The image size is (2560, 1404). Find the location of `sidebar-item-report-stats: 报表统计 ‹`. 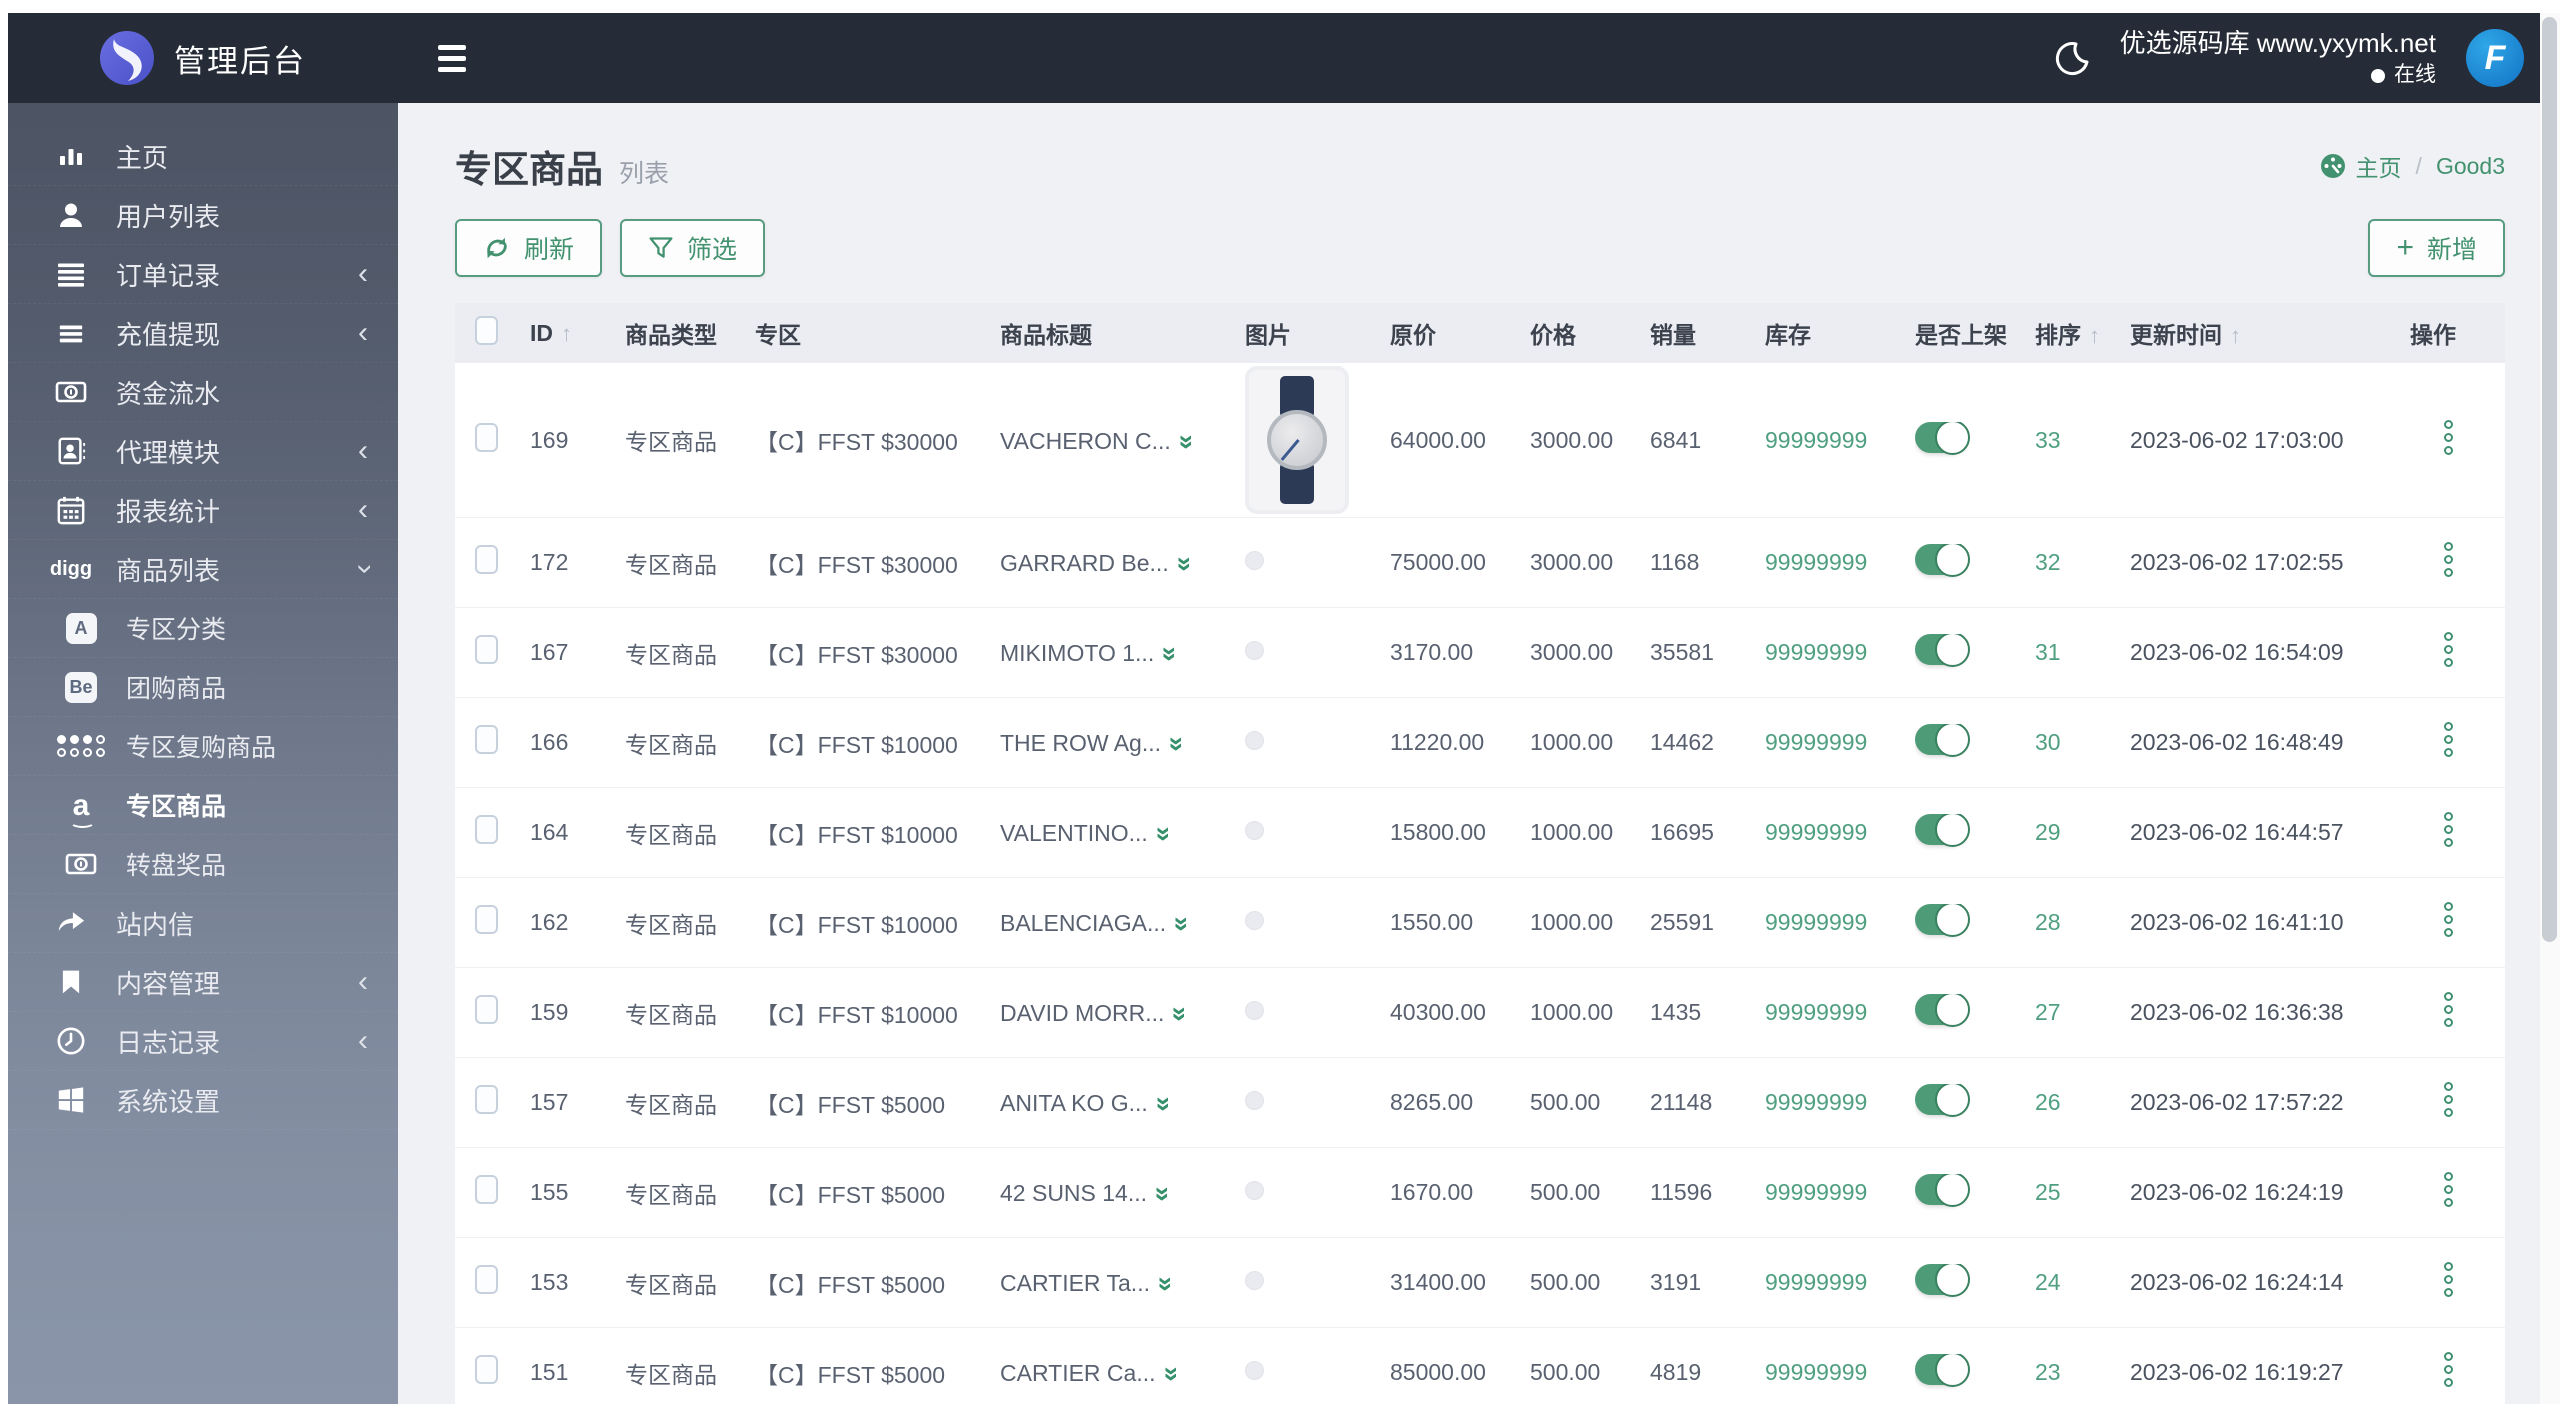

sidebar-item-report-stats: 报表统计 ‹ is located at coordinates (203, 510).